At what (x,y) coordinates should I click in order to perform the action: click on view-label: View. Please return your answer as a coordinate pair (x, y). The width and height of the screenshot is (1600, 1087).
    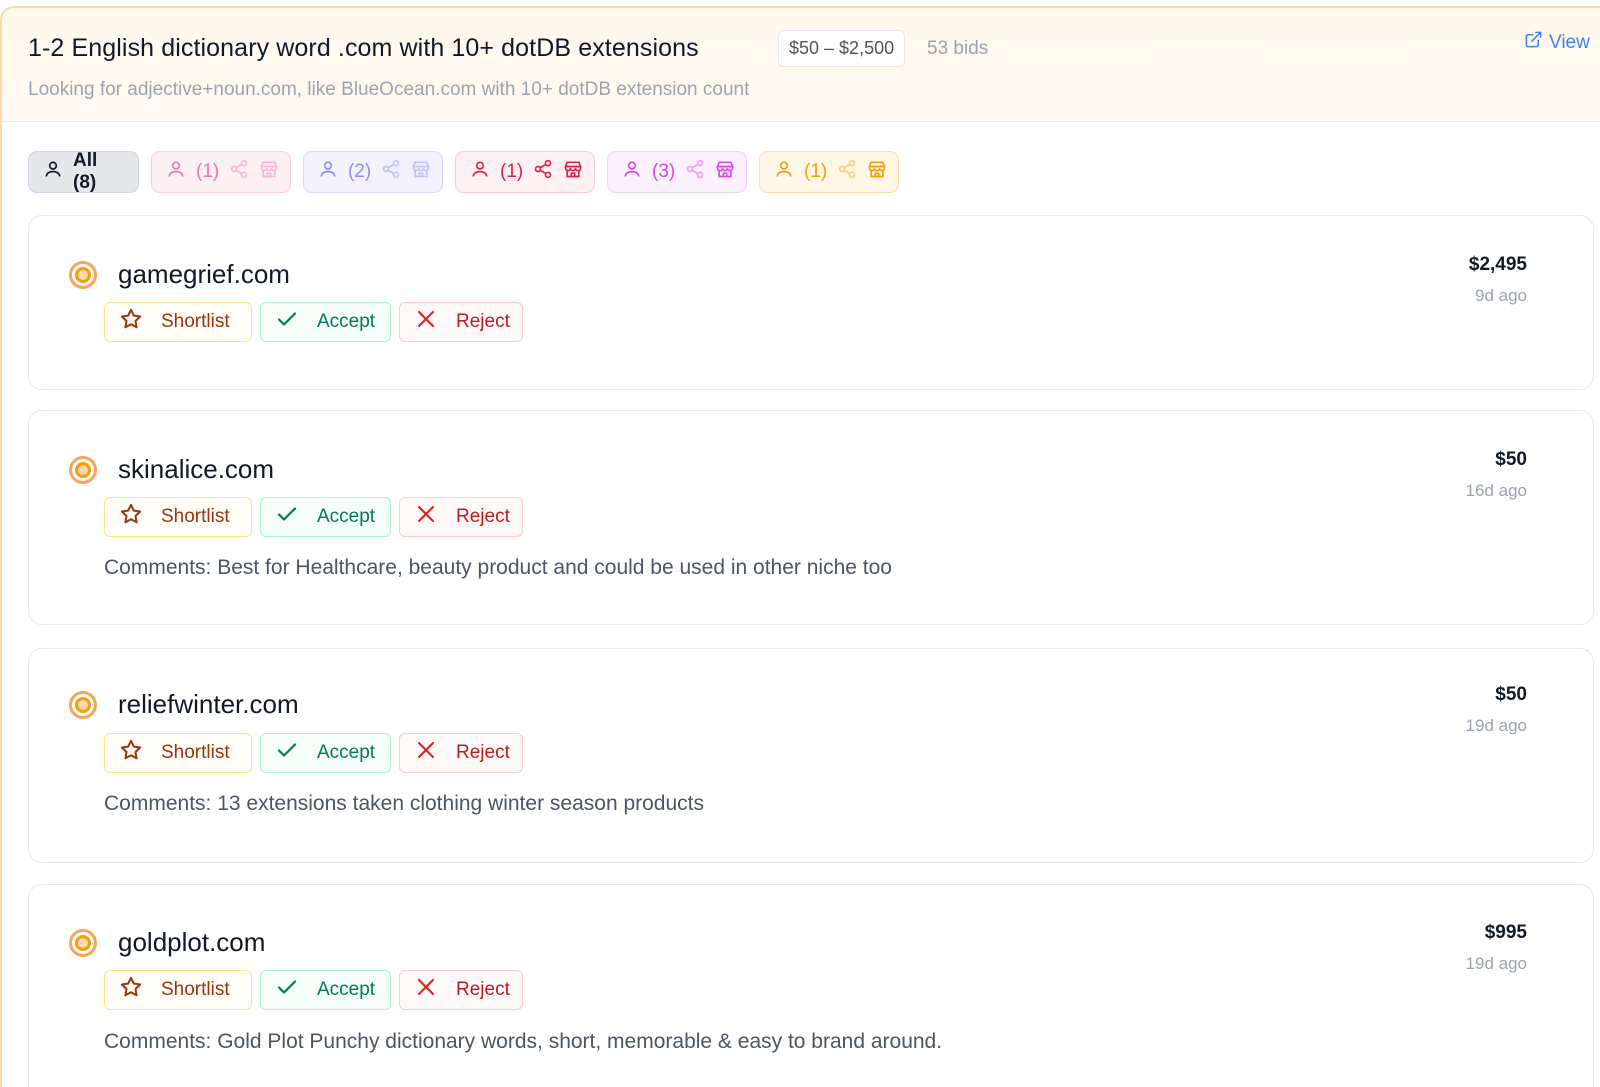
    Looking at the image, I should click on (1569, 42).